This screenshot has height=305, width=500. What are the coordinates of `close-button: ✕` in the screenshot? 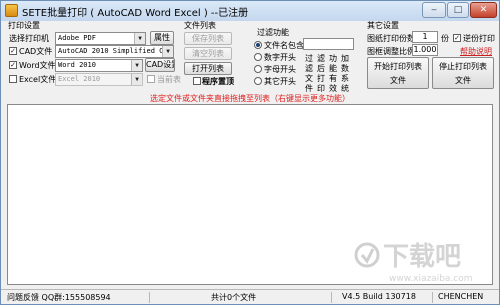 It's located at (483, 10).